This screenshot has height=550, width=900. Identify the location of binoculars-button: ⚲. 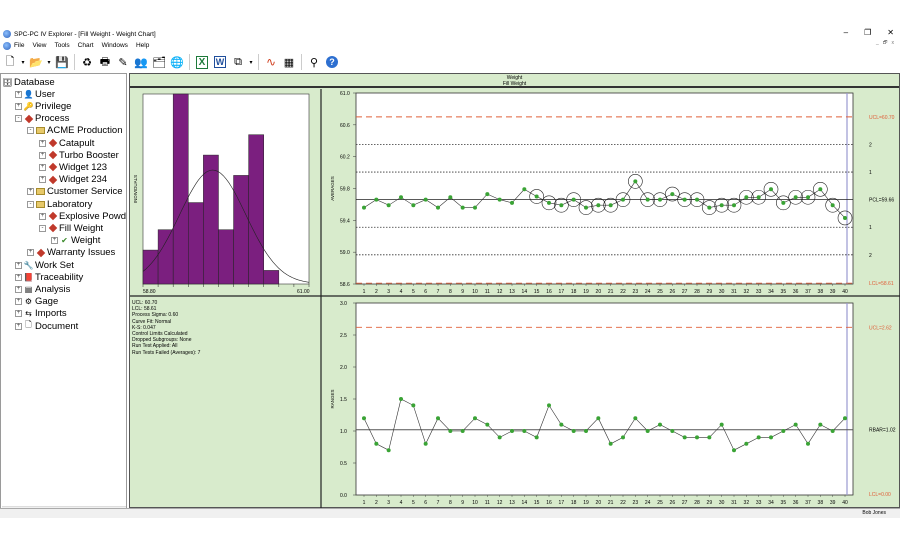
(314, 62).